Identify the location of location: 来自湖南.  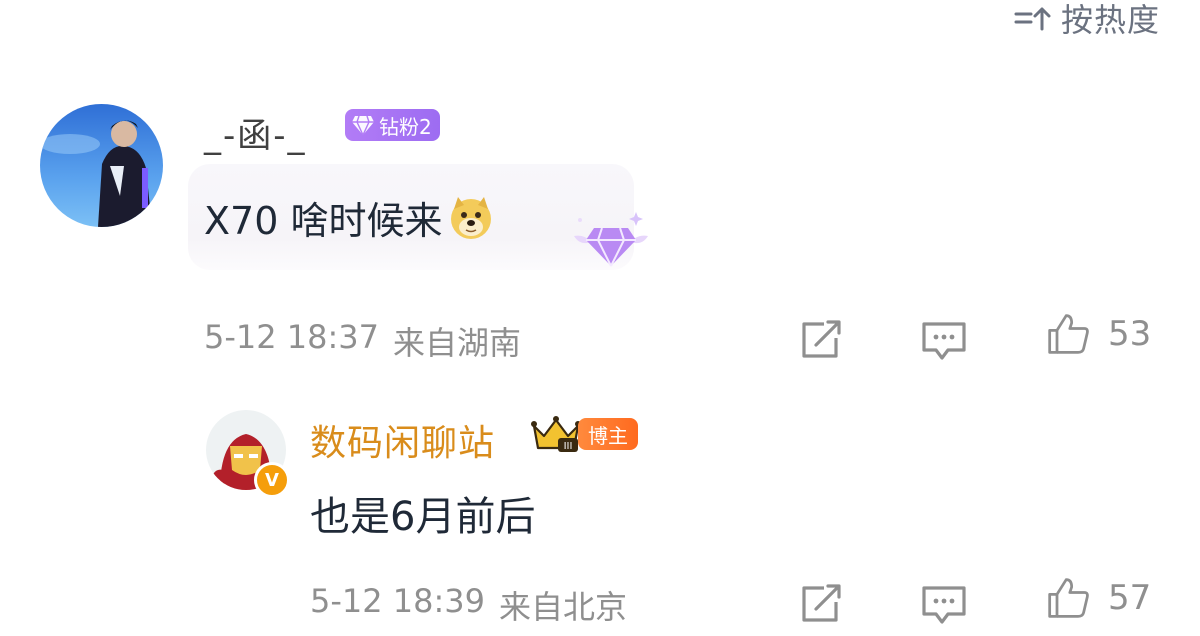
(457, 343).